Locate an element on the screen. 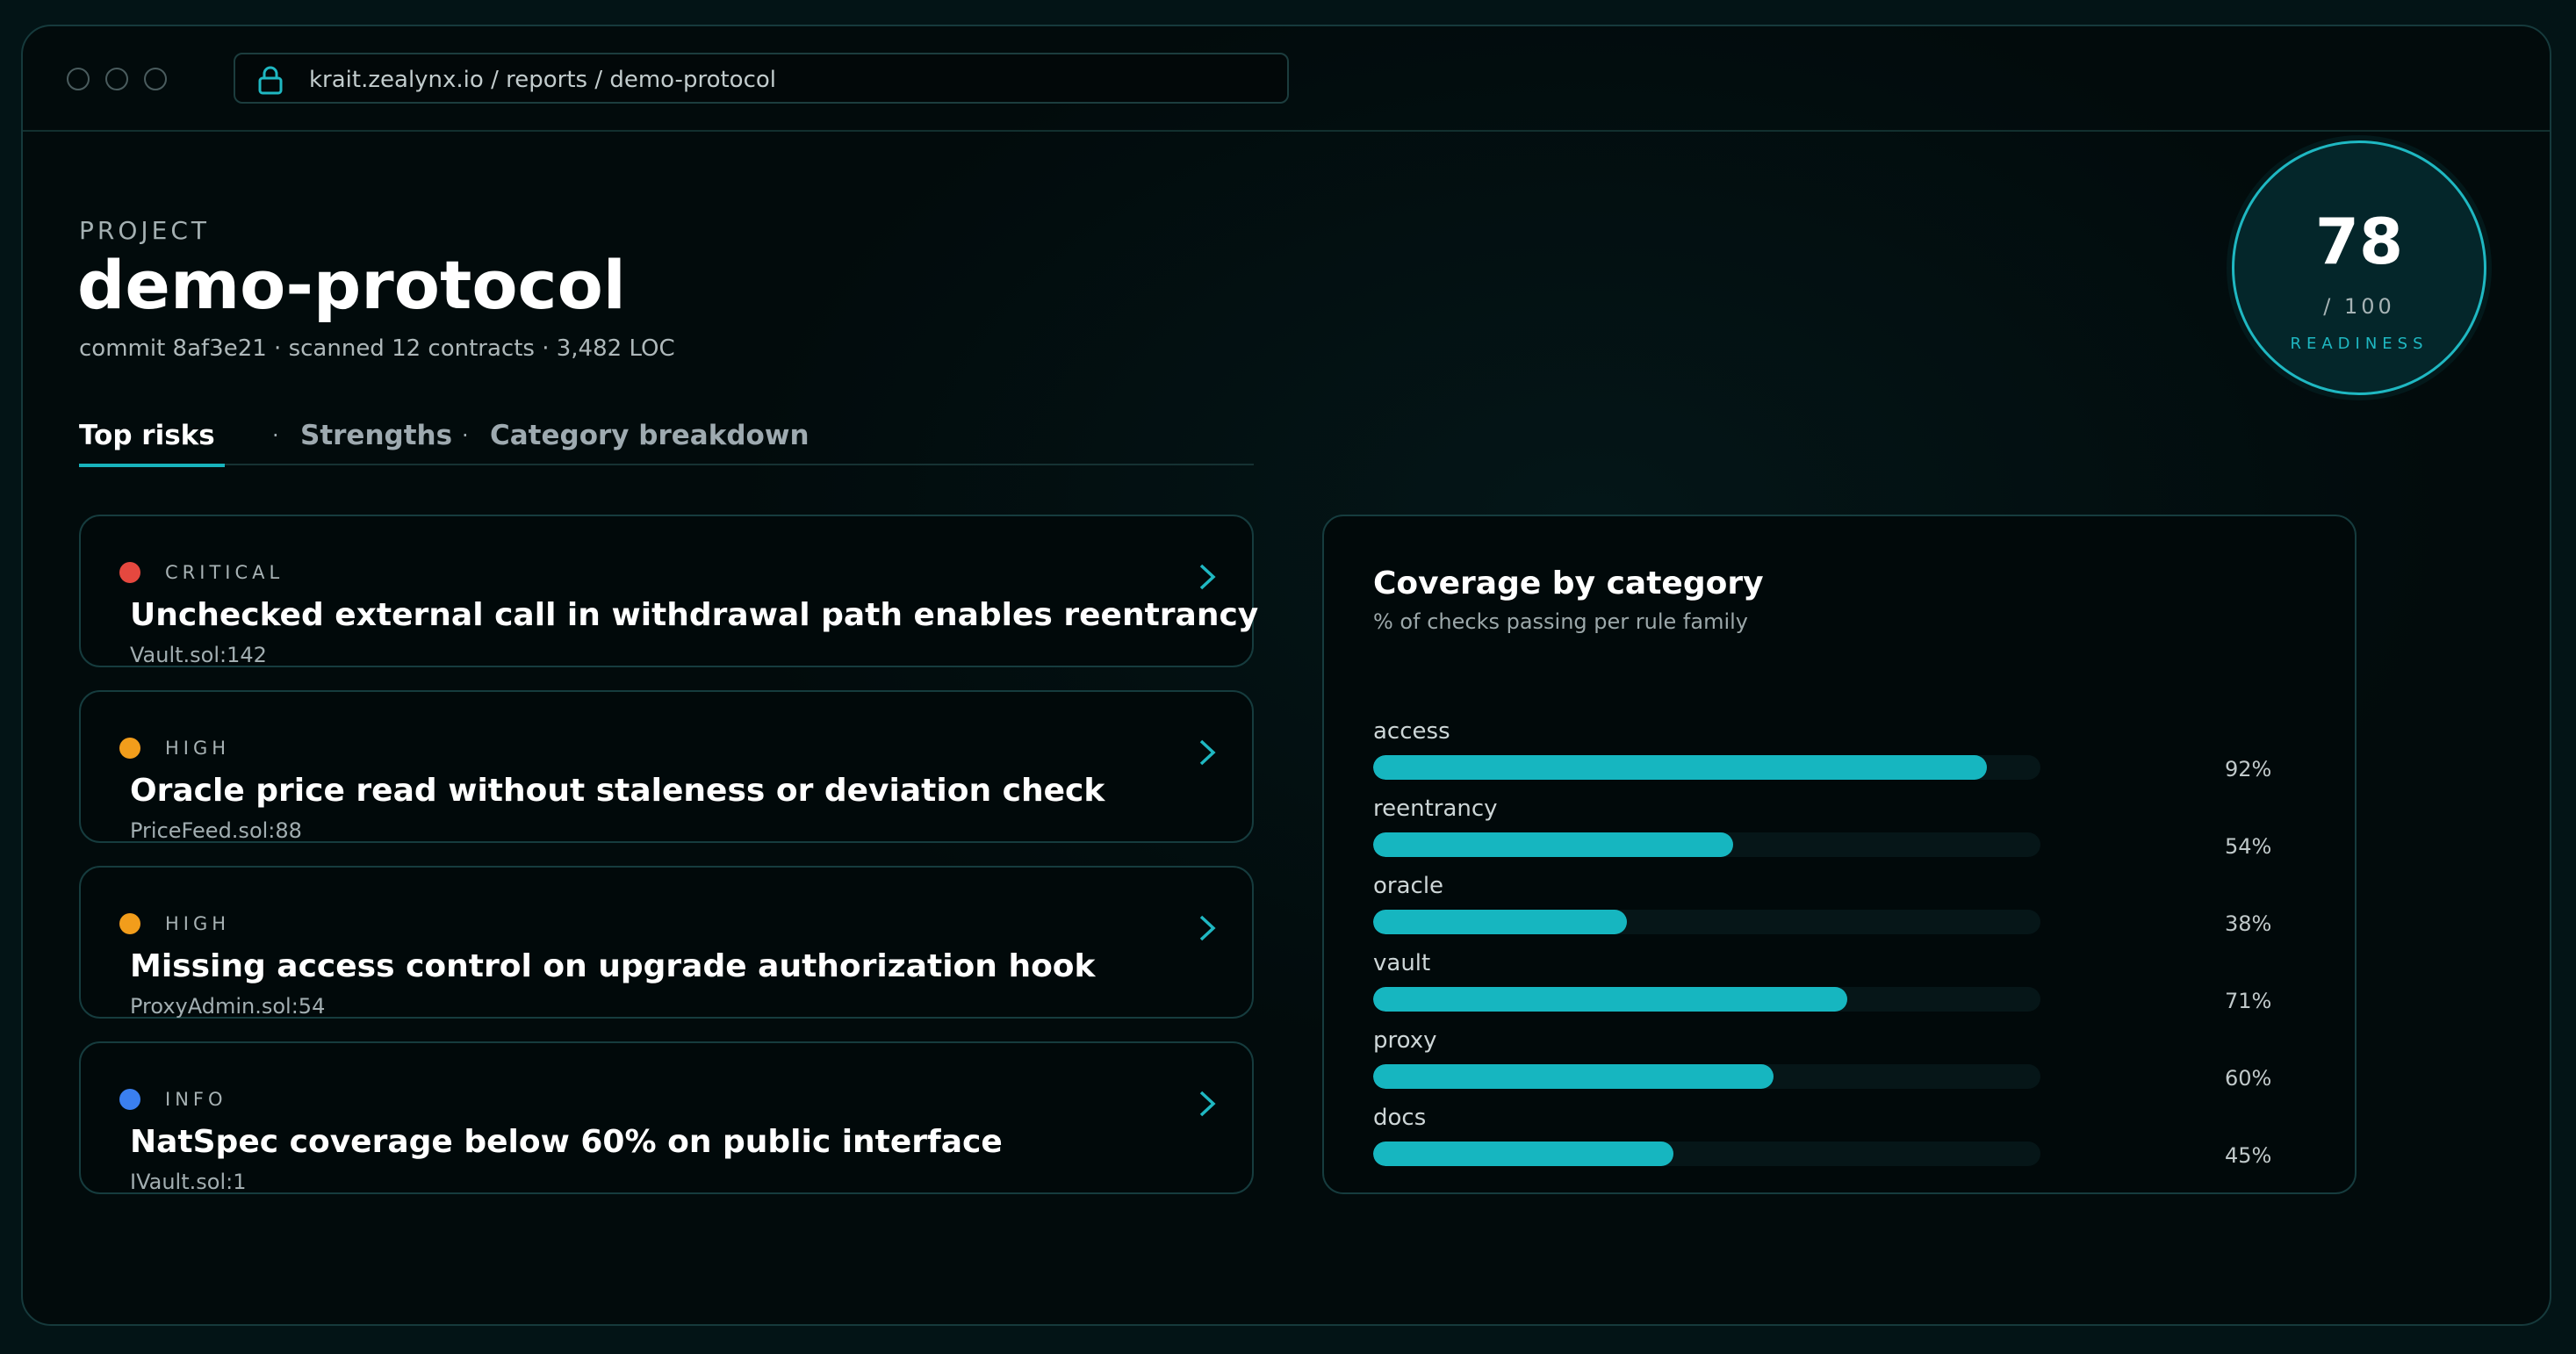  coverage-title: Coverage by category is located at coordinates (1568, 583).